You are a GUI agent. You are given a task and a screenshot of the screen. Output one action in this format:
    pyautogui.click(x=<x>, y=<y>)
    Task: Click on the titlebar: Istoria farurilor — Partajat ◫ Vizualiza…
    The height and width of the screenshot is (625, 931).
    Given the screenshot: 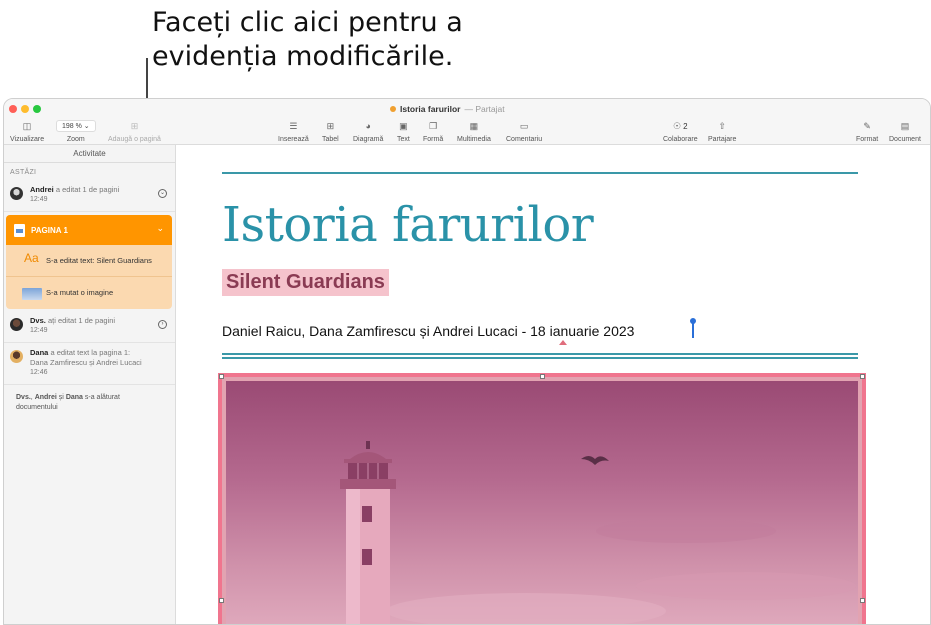 What is the action you would take?
    pyautogui.click(x=467, y=122)
    